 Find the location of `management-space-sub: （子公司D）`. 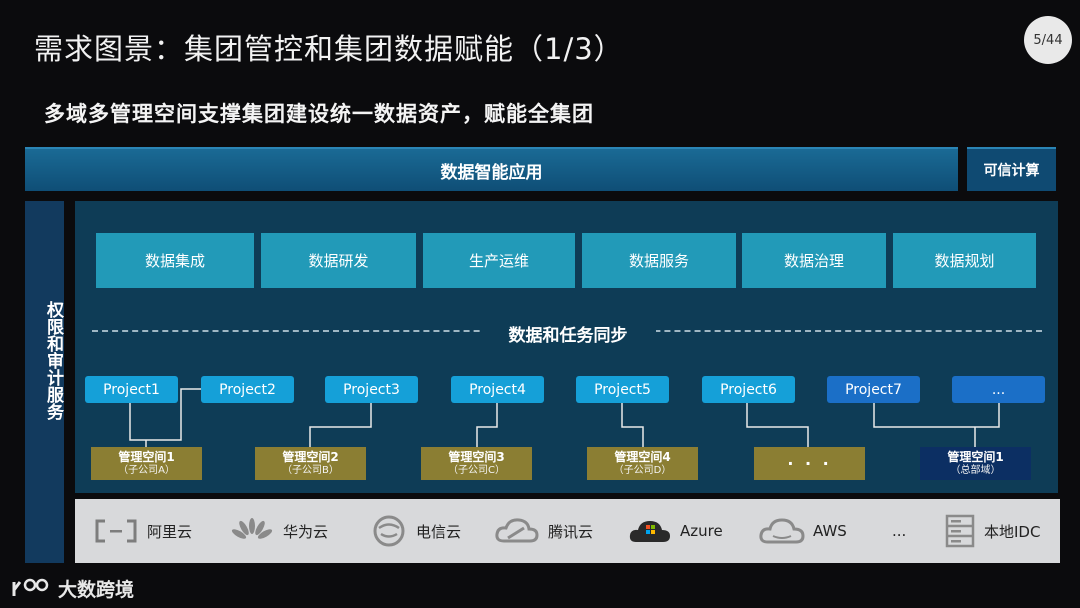

management-space-sub: （子公司D） is located at coordinates (642, 470).